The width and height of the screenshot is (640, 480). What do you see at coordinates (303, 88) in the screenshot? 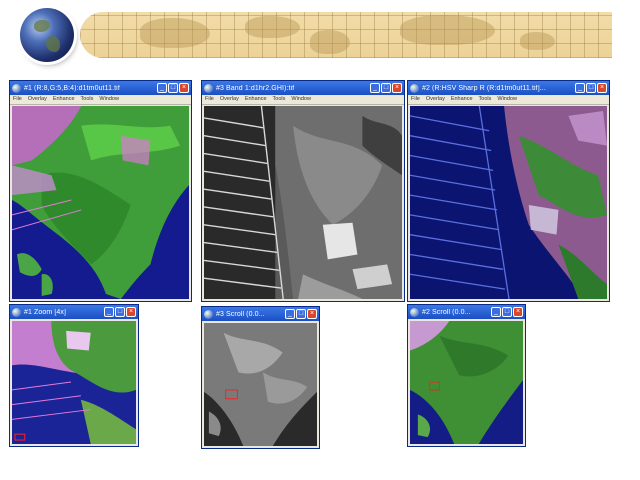
I see `window-titlebar: #3 Band 1:d1hr2.GHI):tif _ □ ×` at bounding box center [303, 88].